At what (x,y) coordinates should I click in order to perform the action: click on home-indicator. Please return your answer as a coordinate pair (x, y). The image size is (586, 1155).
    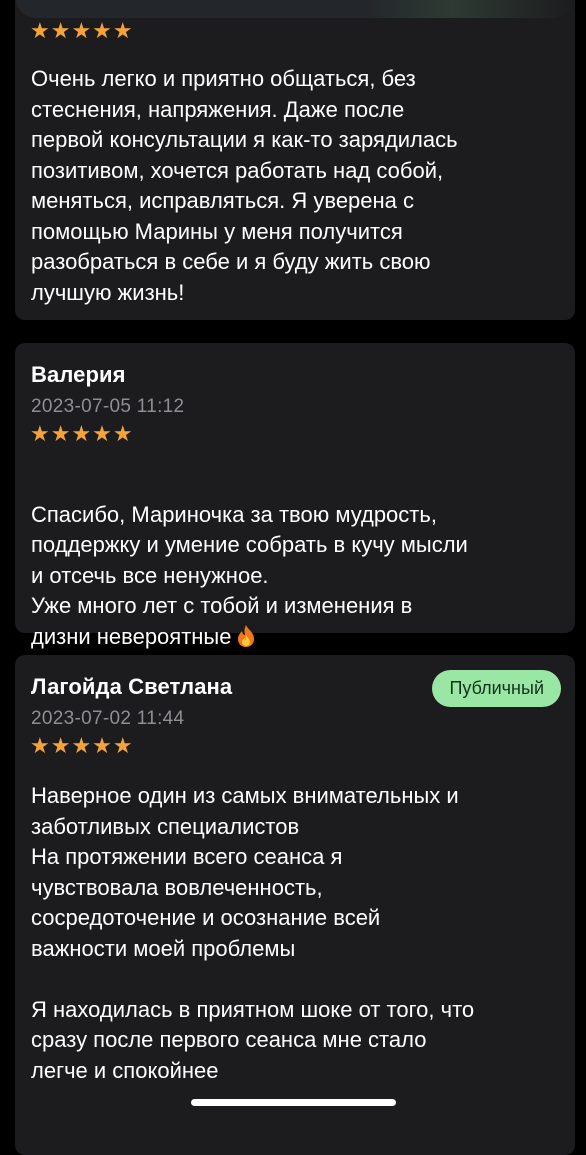
    Looking at the image, I should click on (293, 1102).